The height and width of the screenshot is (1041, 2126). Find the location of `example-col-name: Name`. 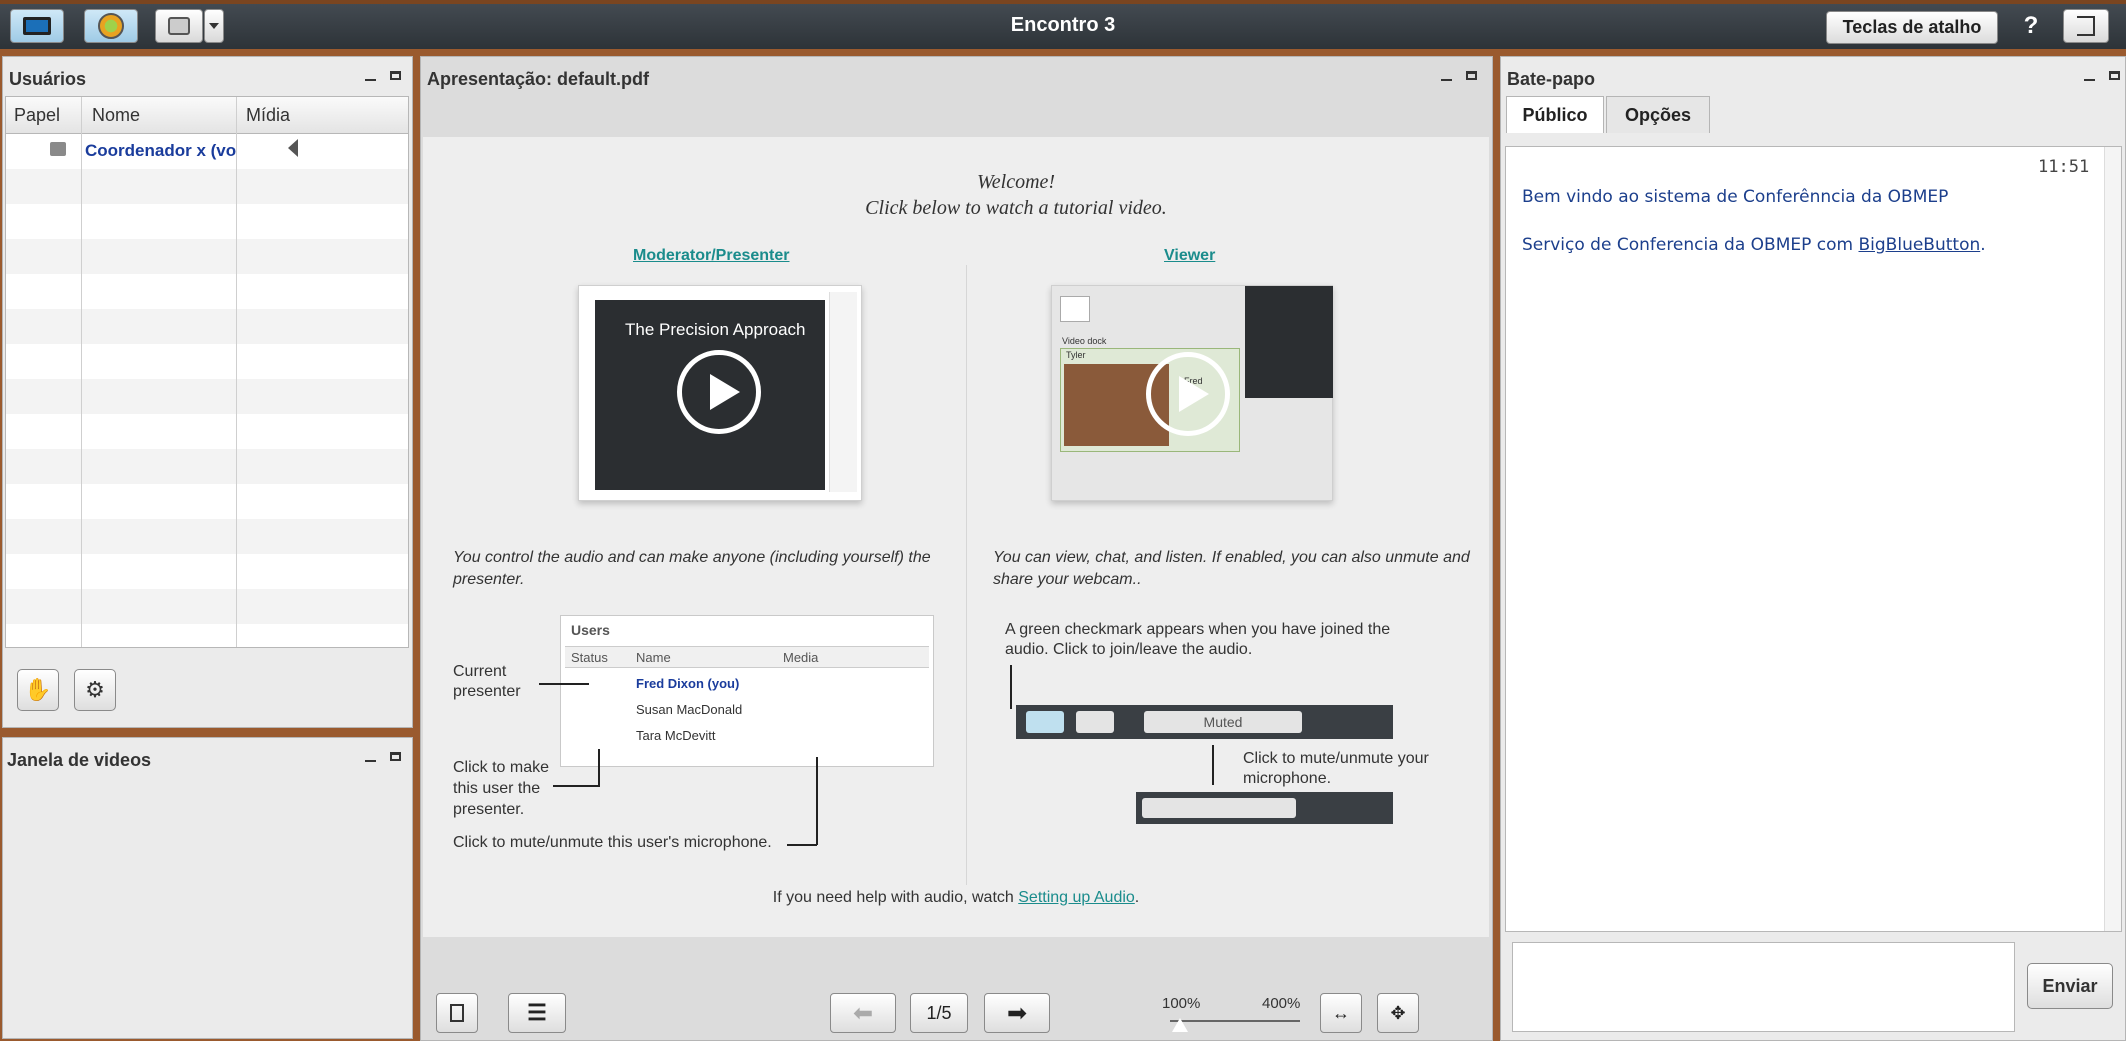

example-col-name: Name is located at coordinates (653, 657).